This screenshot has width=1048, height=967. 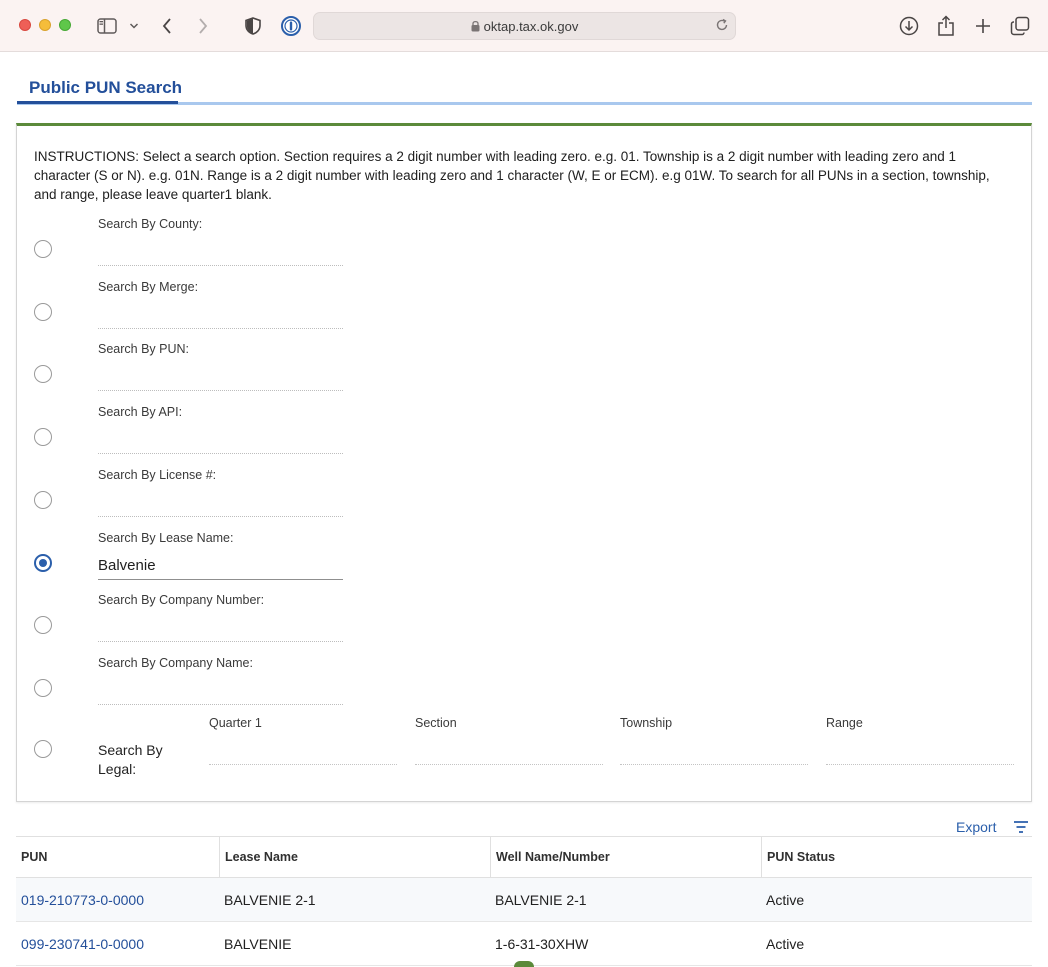 What do you see at coordinates (220, 378) in the screenshot?
I see `search-by-pun-input` at bounding box center [220, 378].